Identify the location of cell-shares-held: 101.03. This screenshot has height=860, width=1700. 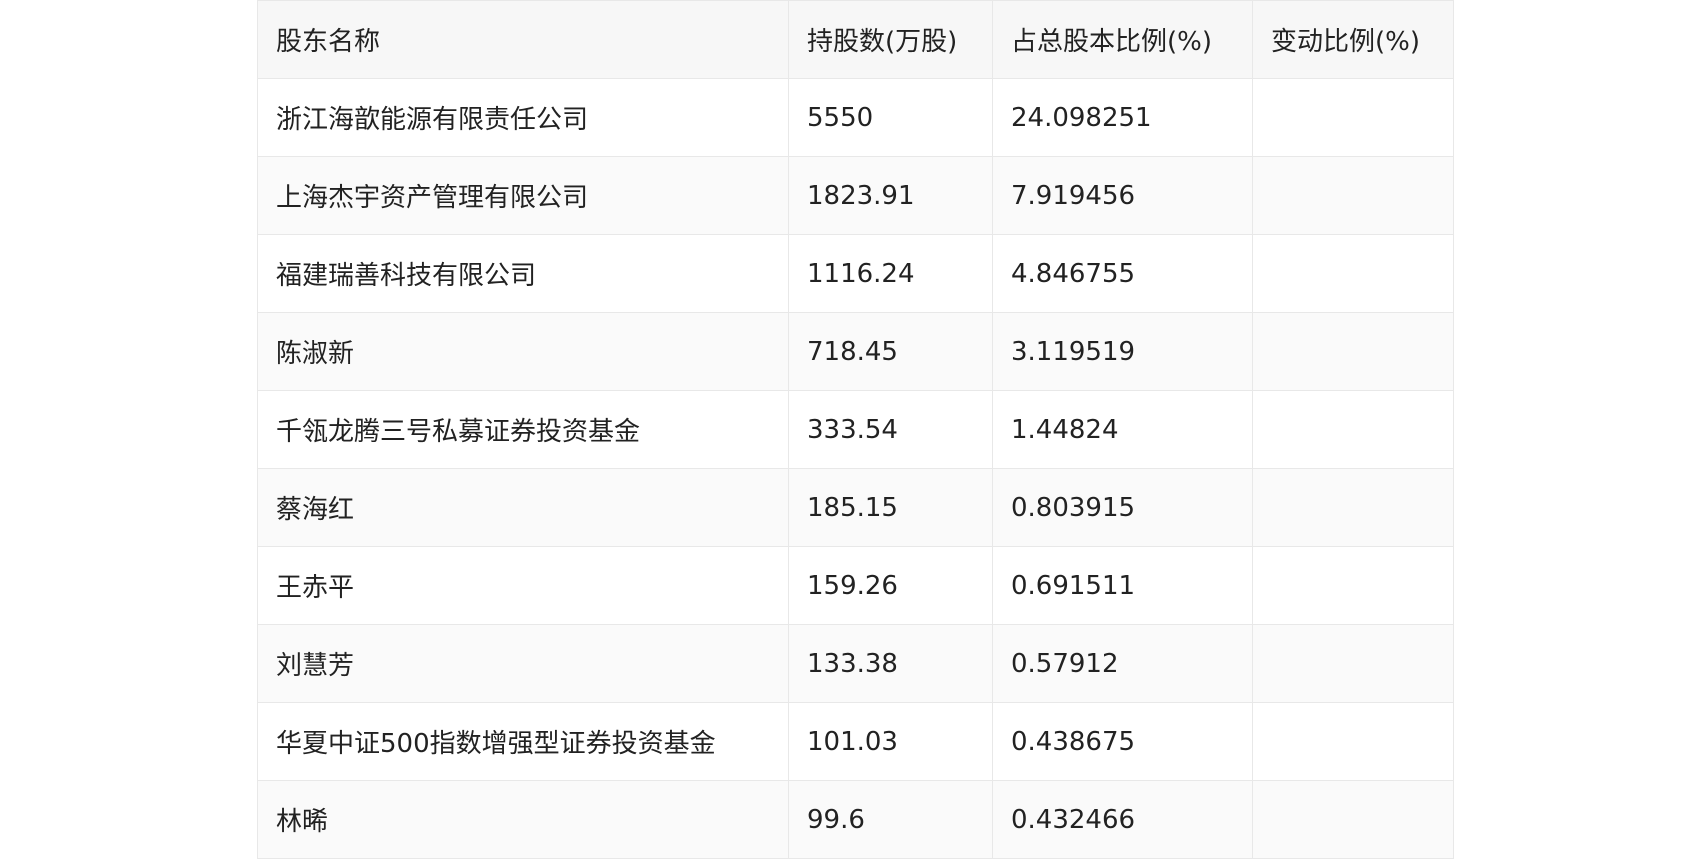
(890, 741).